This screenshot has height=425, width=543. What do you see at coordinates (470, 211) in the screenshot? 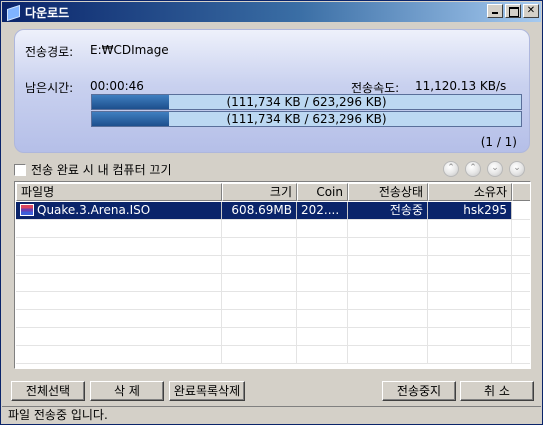
I see `file-owner: hsk295` at bounding box center [470, 211].